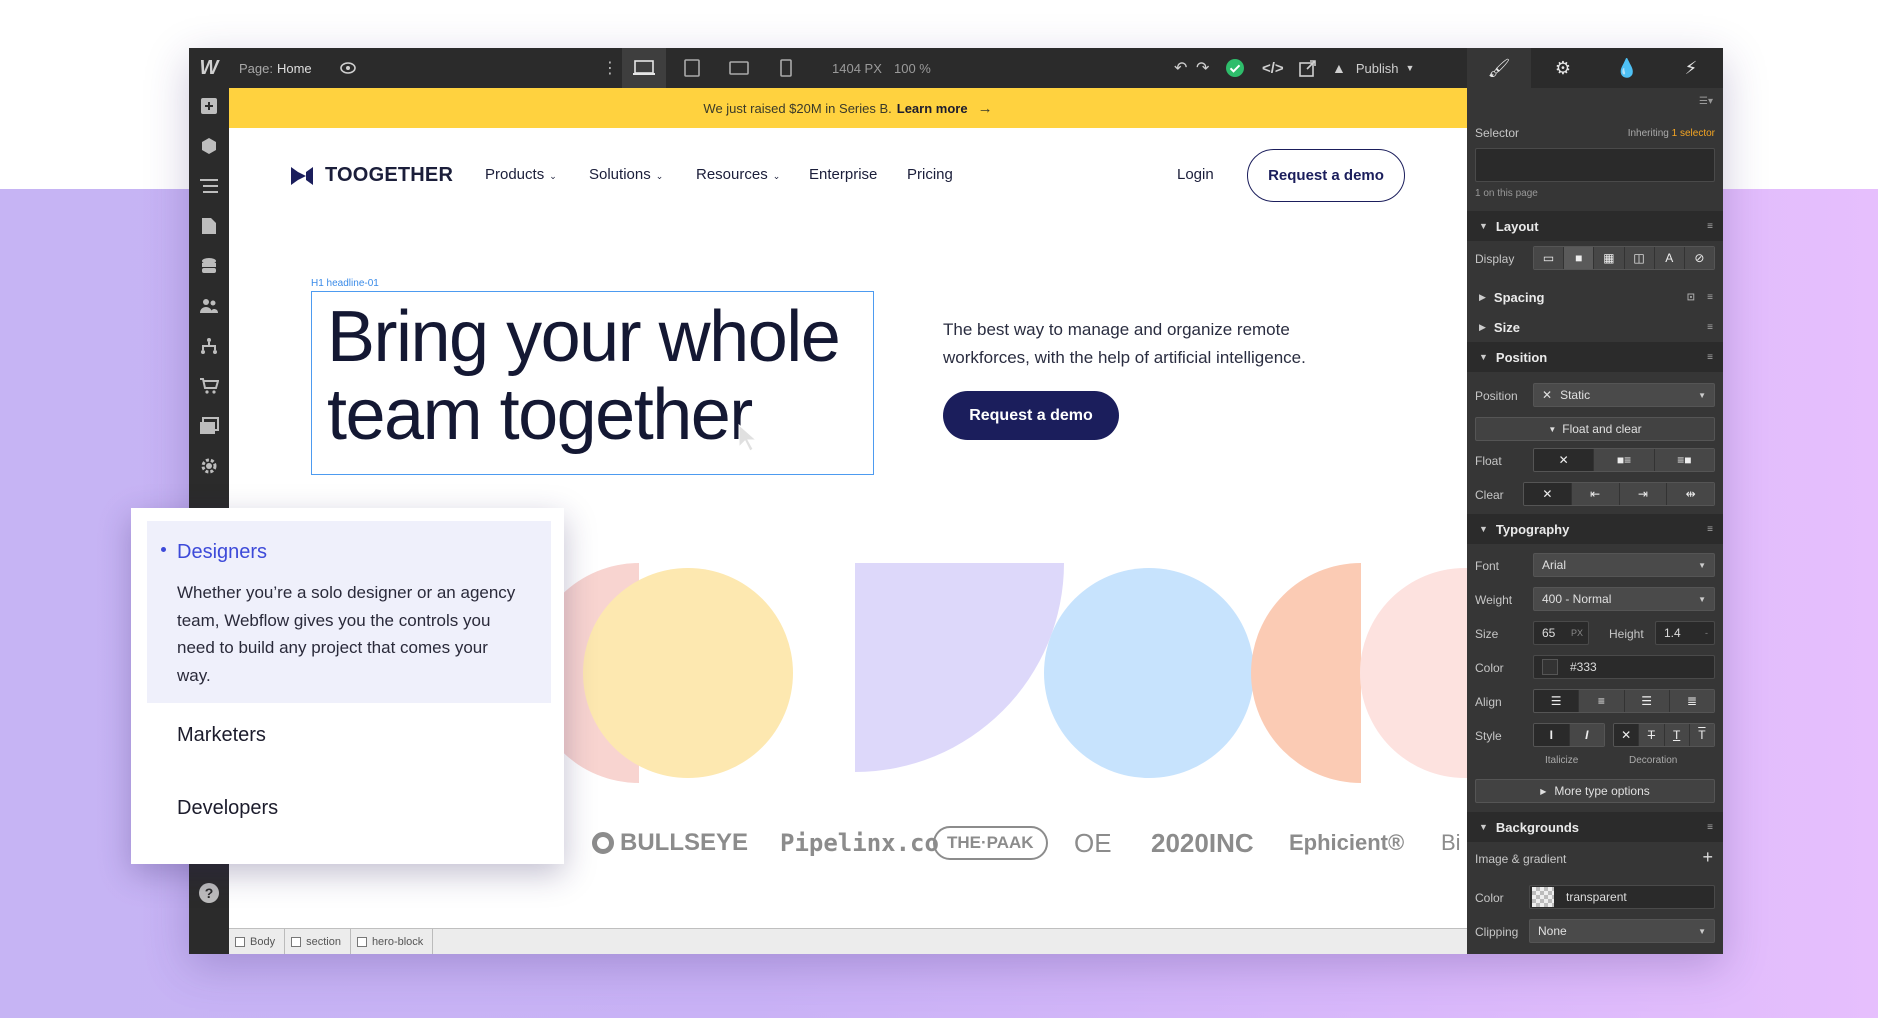 This screenshot has width=1878, height=1018. Describe the element at coordinates (739, 68) in the screenshot. I see `mobile-landscape-icon` at that location.